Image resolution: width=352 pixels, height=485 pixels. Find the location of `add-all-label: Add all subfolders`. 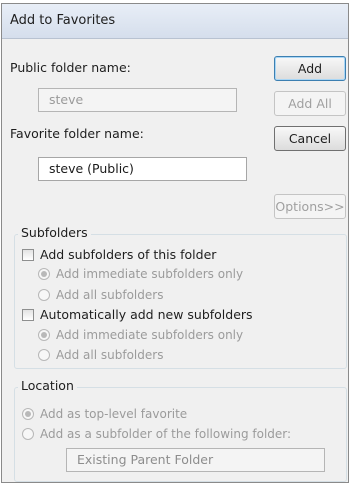

add-all-label: Add all subfolders is located at coordinates (110, 295).